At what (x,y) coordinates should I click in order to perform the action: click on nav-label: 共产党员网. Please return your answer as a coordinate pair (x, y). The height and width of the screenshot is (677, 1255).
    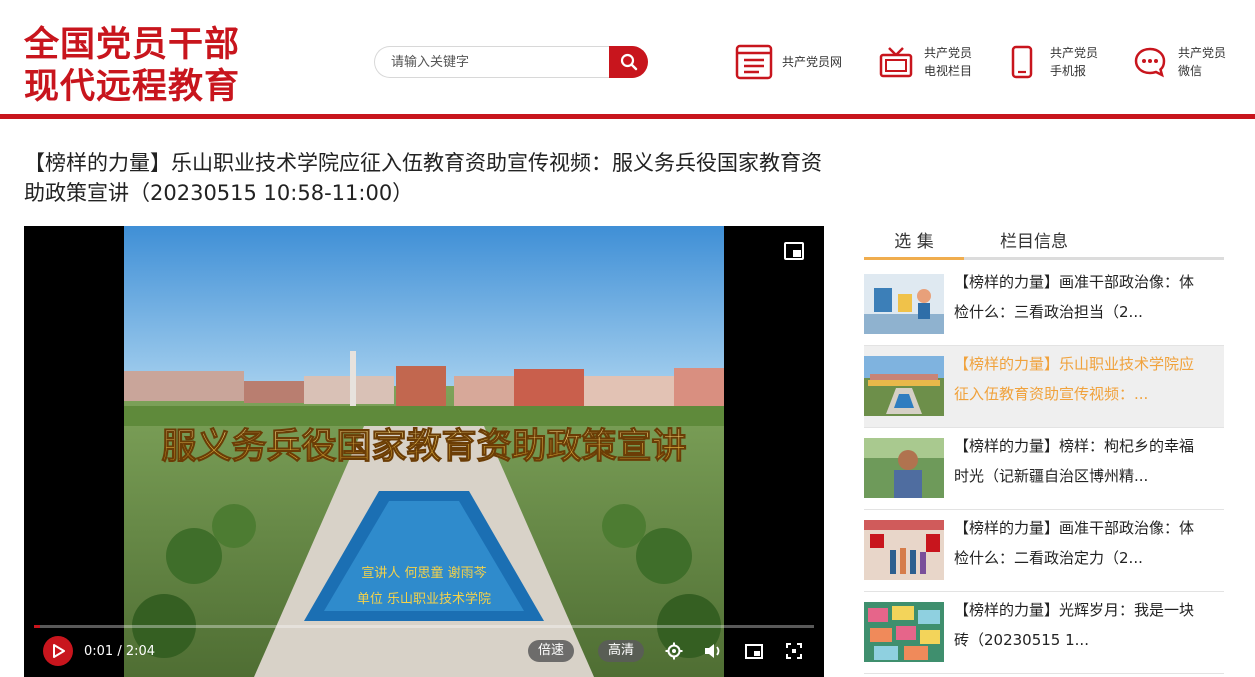
    Looking at the image, I should click on (812, 62).